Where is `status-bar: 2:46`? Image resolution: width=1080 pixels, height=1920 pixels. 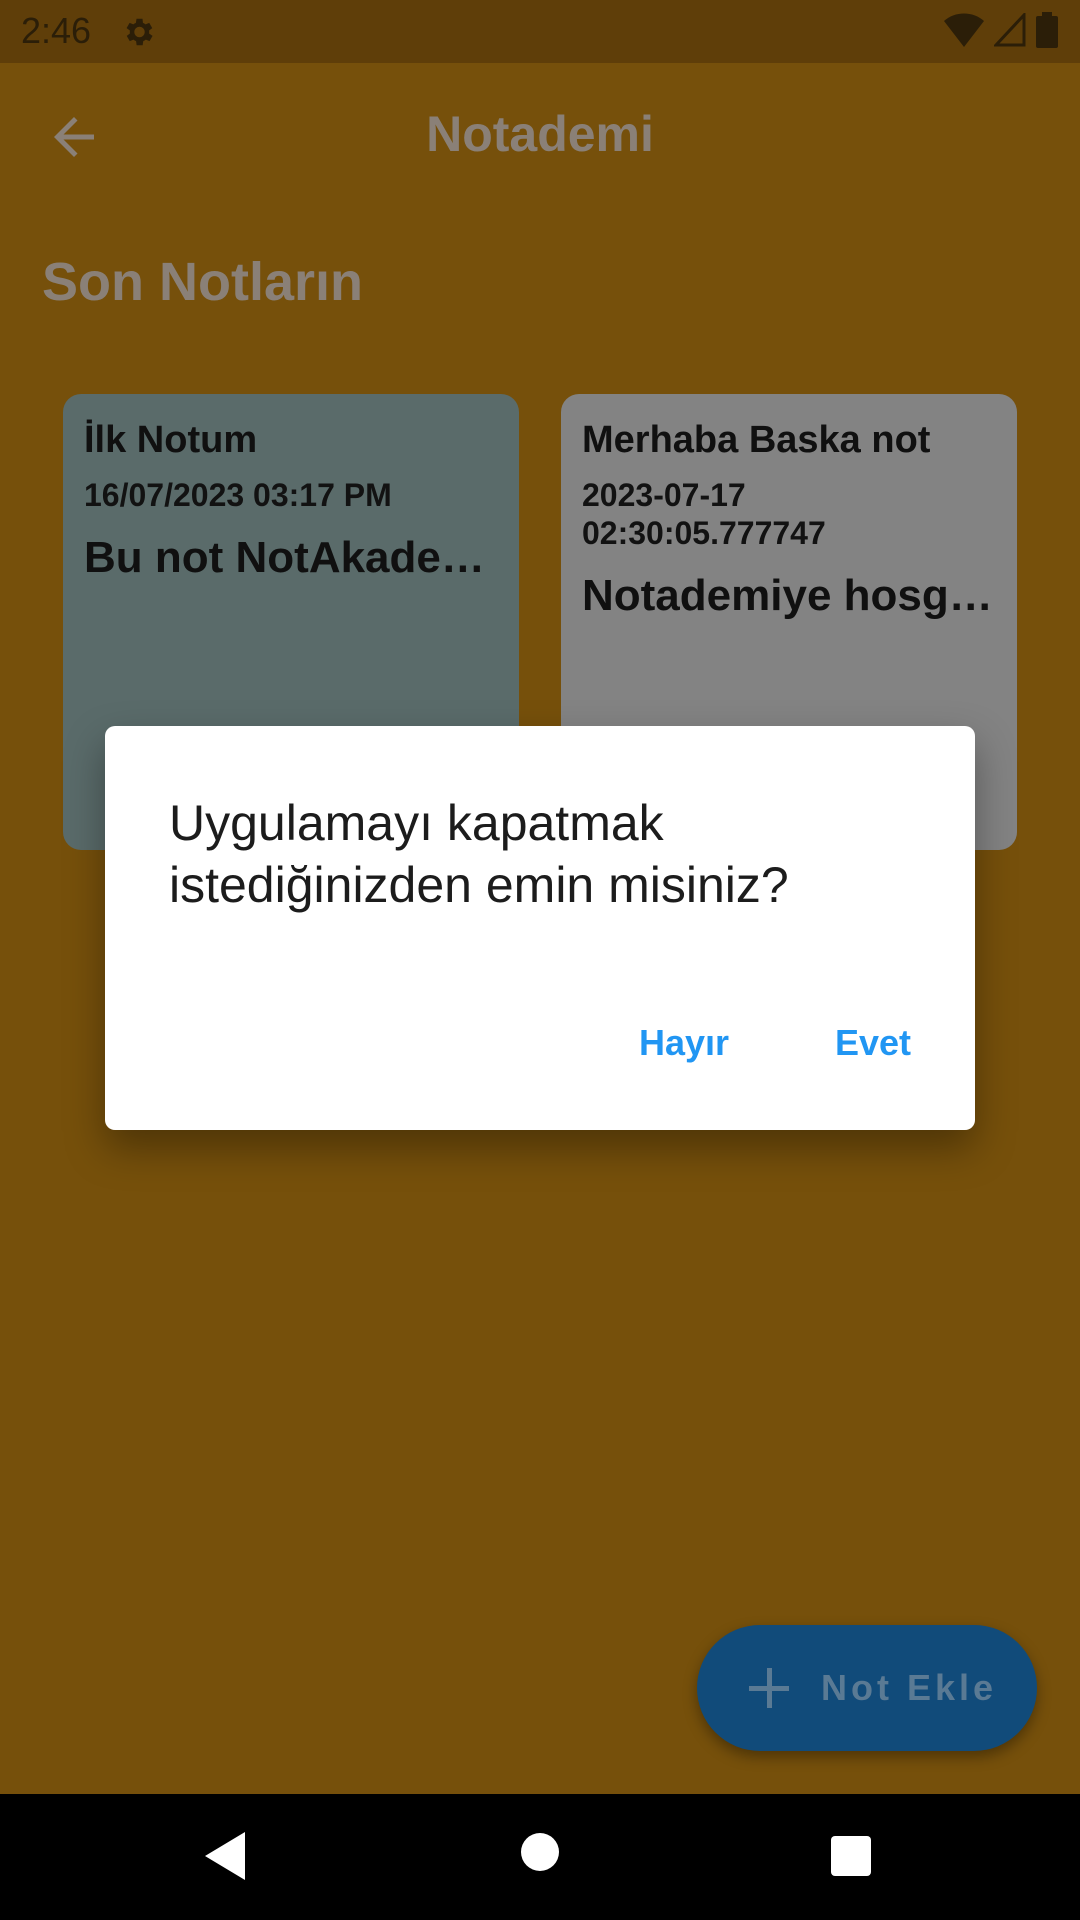
status-bar: 2:46 is located at coordinates (540, 31).